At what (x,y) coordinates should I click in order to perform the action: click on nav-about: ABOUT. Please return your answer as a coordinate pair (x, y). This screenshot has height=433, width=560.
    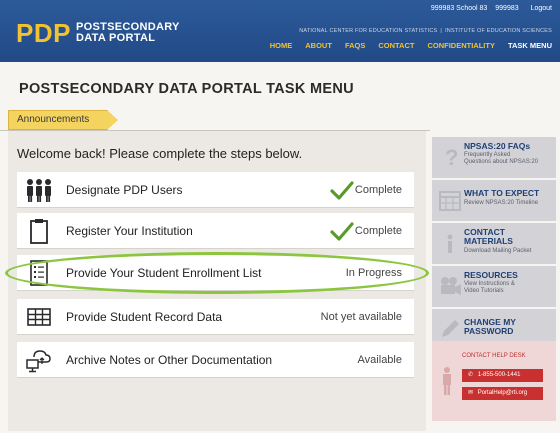
    Looking at the image, I should click on (318, 45).